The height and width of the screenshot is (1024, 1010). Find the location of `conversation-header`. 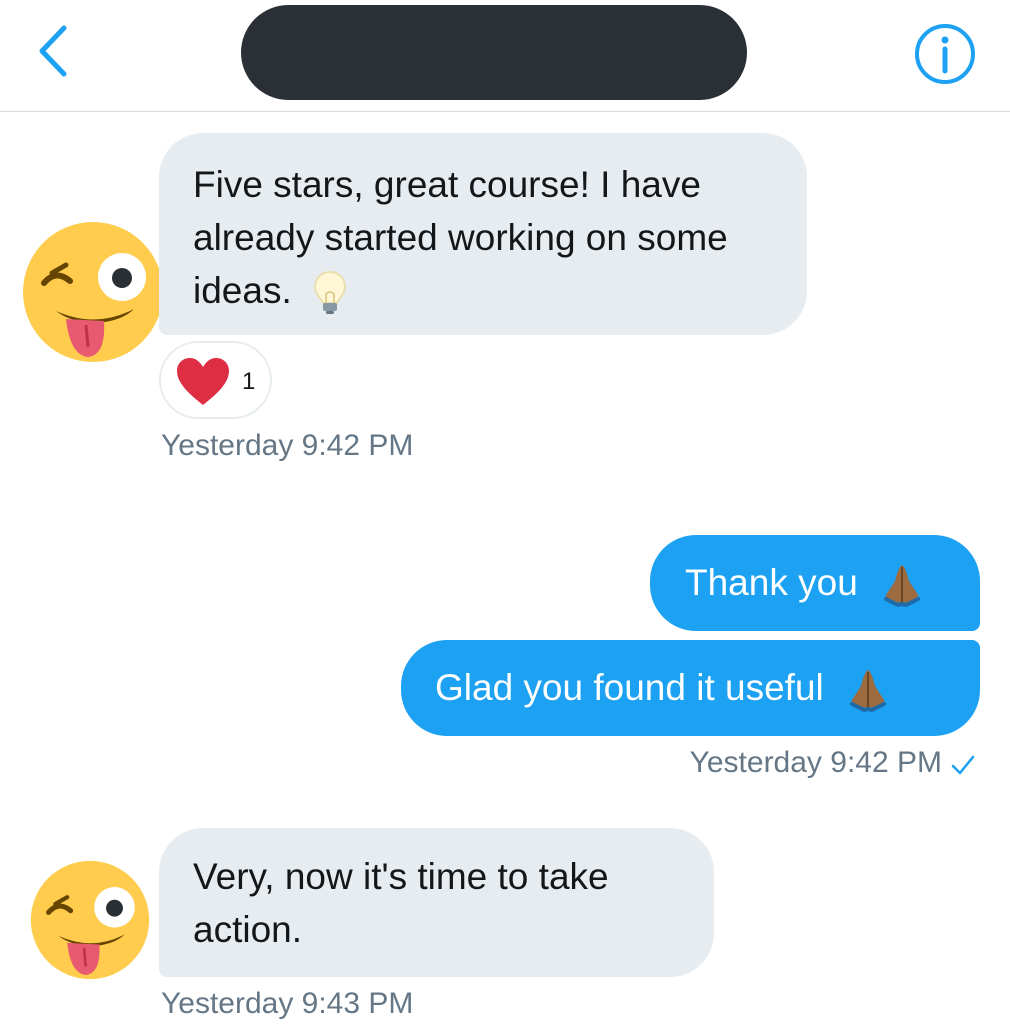

conversation-header is located at coordinates (505, 56).